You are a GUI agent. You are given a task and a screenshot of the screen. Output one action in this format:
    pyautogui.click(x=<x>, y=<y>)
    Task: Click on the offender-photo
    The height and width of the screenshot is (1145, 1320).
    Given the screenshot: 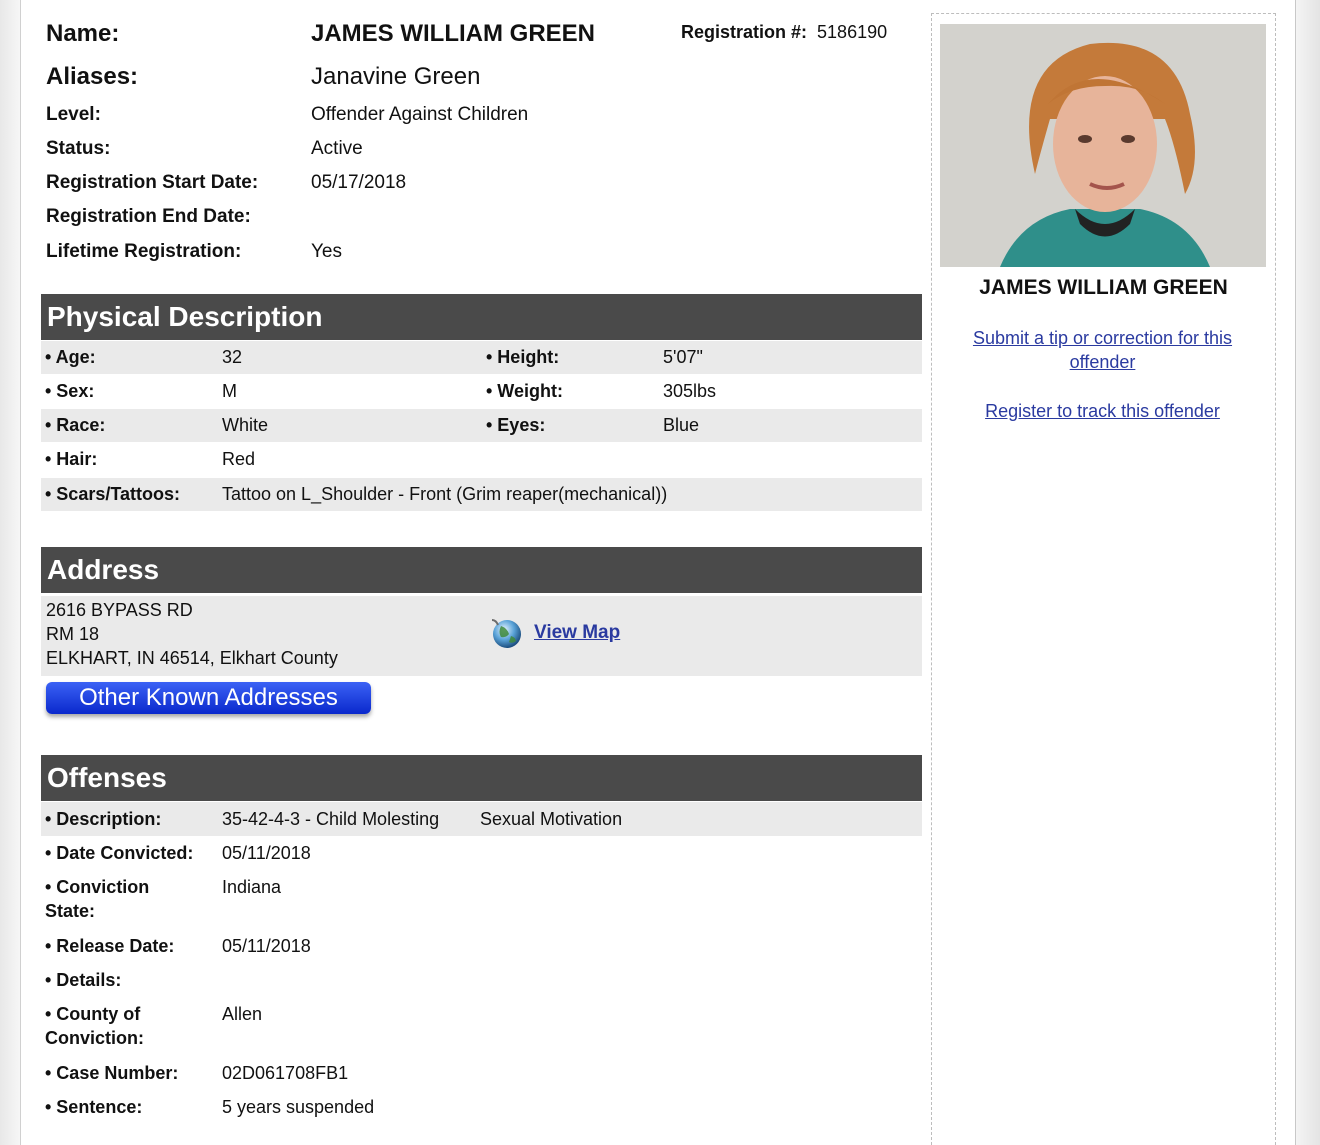 What is the action you would take?
    pyautogui.click(x=1103, y=145)
    